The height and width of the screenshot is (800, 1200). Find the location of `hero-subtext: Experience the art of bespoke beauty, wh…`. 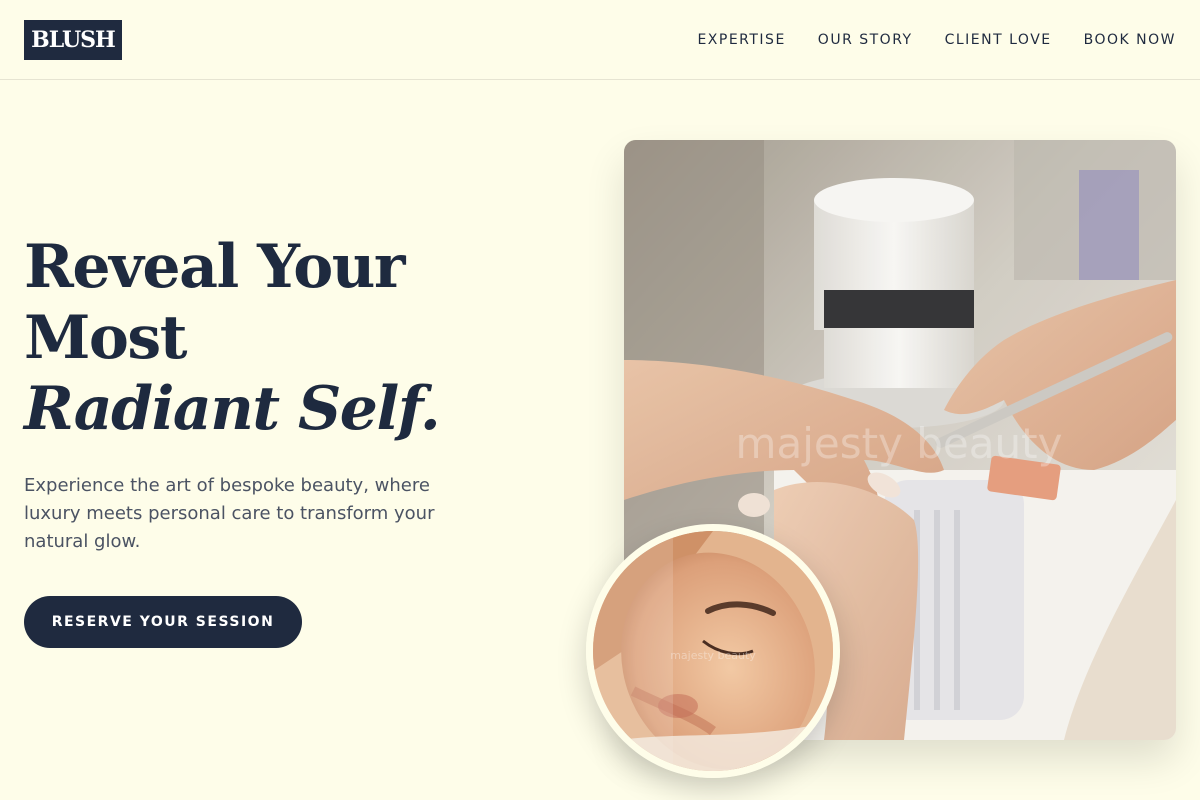

hero-subtext: Experience the art of bespoke beauty, wh… is located at coordinates (229, 513).